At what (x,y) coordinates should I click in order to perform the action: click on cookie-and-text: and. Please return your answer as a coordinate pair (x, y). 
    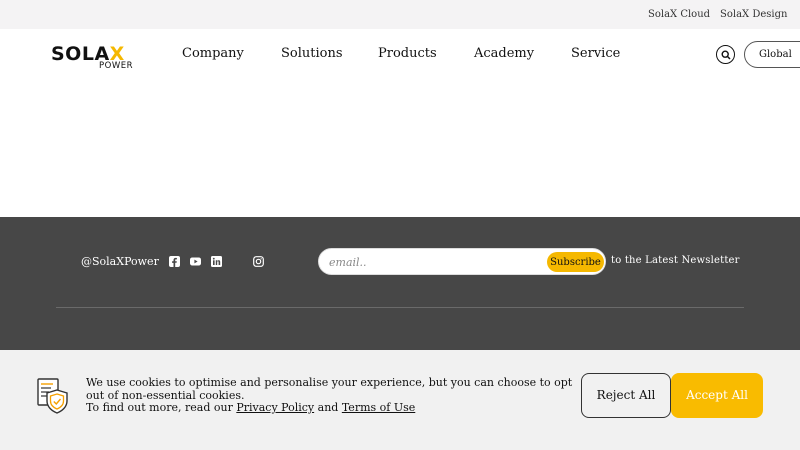
    Looking at the image, I should click on (328, 407).